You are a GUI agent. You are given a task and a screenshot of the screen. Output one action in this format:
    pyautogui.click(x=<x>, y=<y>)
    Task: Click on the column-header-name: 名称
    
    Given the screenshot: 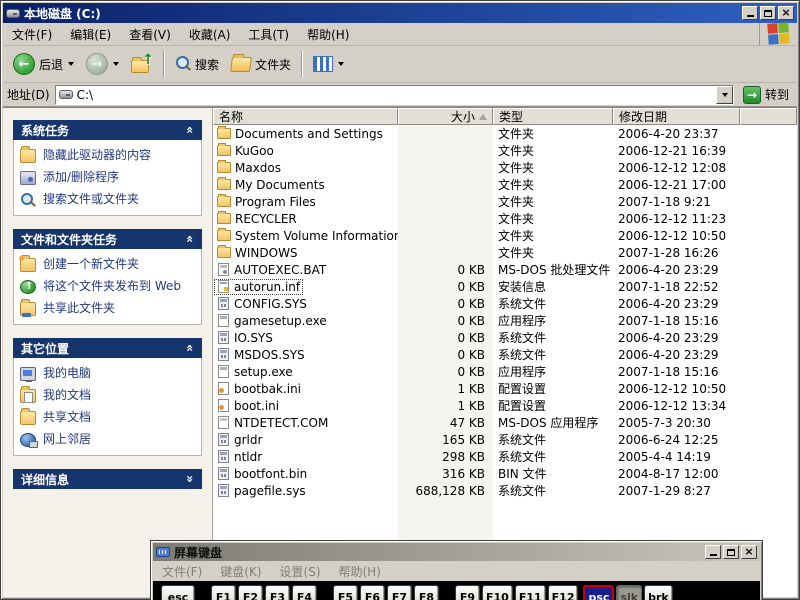 What is the action you would take?
    pyautogui.click(x=305, y=116)
    